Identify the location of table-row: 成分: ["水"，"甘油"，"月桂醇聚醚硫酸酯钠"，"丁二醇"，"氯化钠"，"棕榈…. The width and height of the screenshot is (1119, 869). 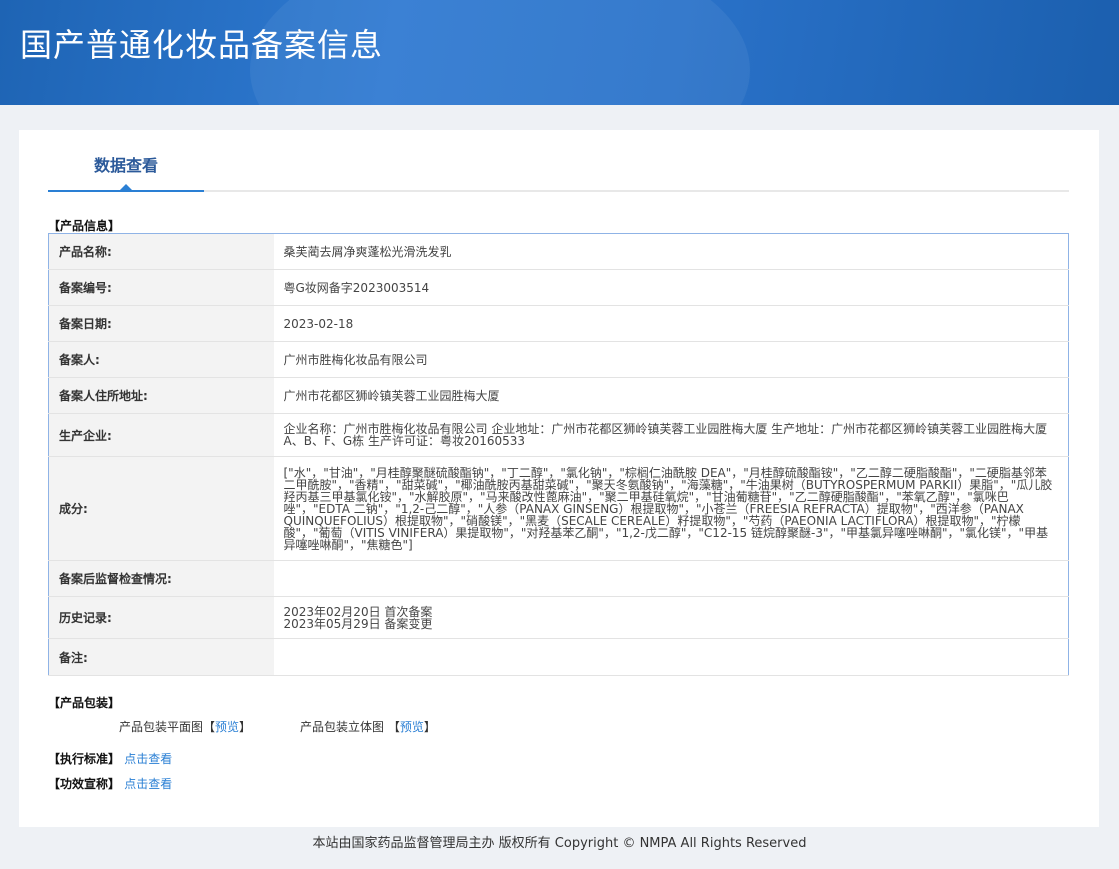
(558, 508).